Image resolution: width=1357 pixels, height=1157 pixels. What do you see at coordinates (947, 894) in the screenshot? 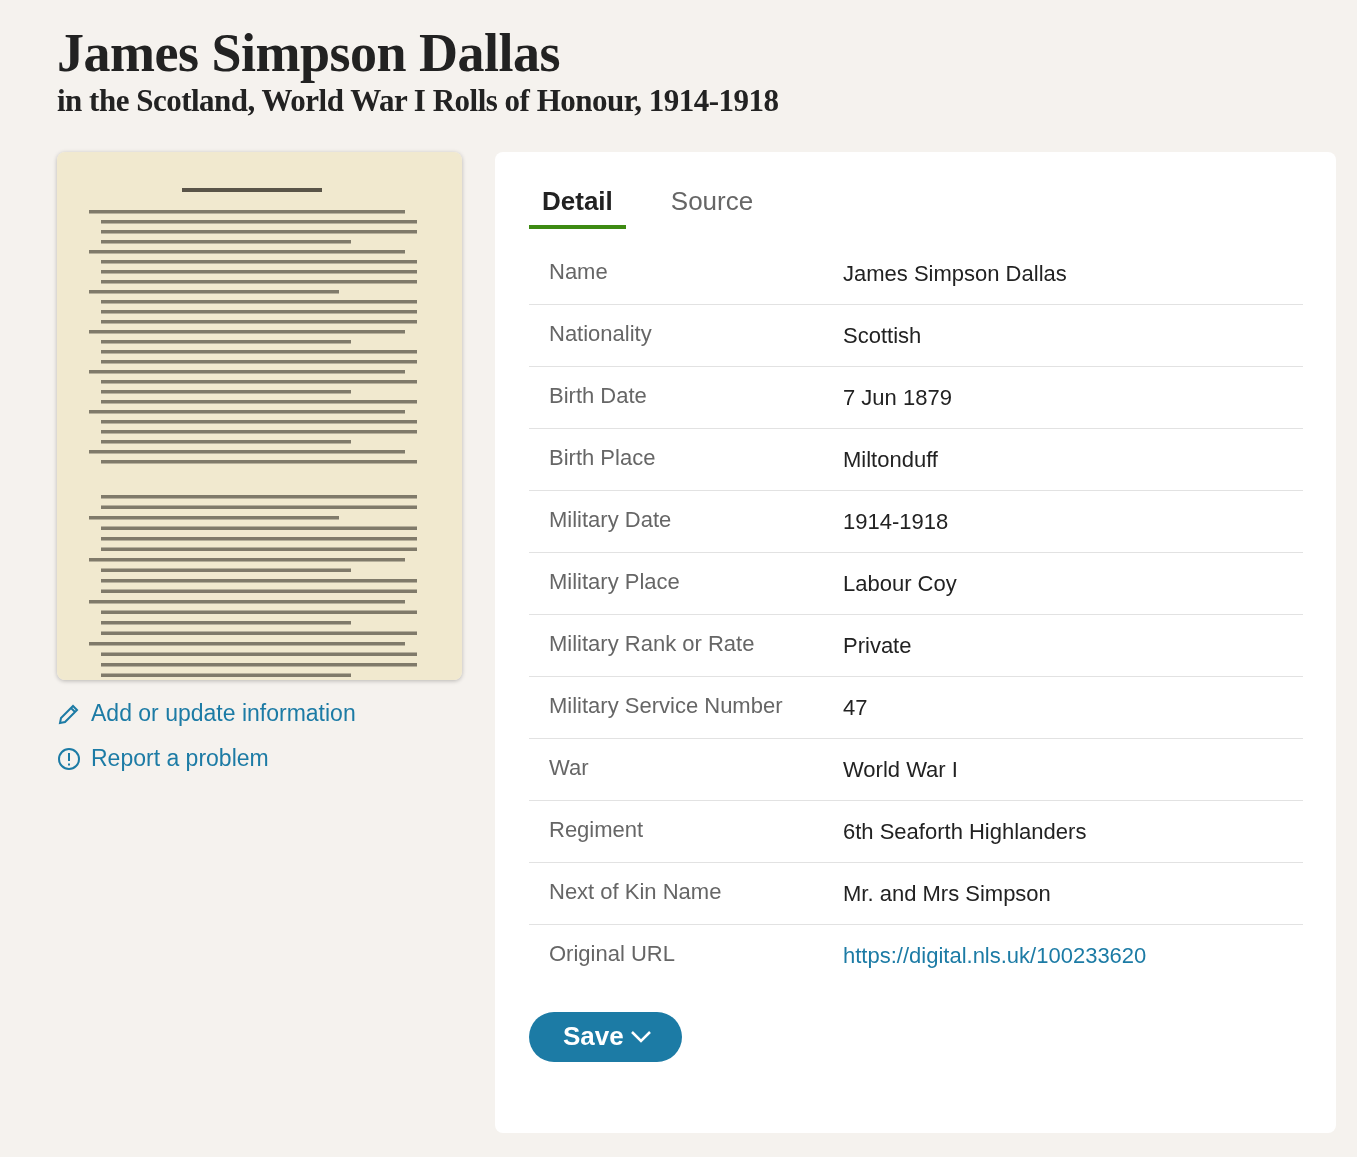
I see `field-value: Mr. and Mrs Simpson` at bounding box center [947, 894].